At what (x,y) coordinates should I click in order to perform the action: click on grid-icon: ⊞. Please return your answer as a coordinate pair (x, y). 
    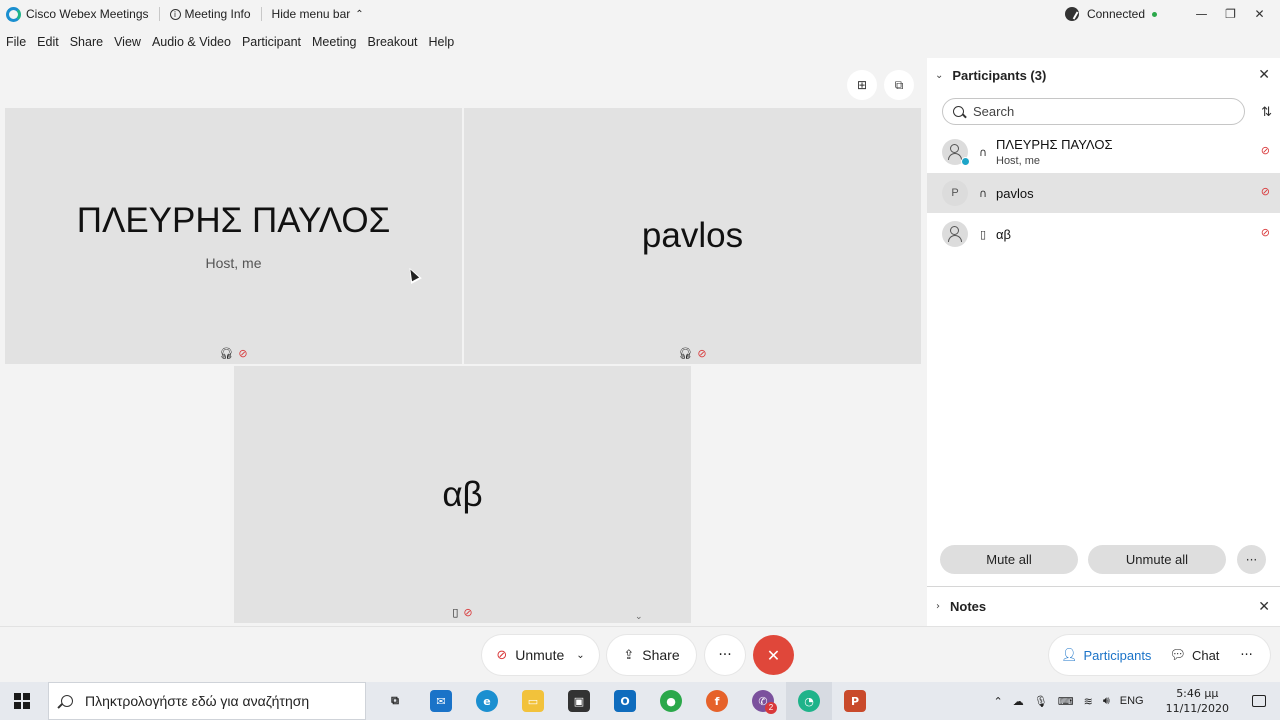
    Looking at the image, I should click on (862, 85).